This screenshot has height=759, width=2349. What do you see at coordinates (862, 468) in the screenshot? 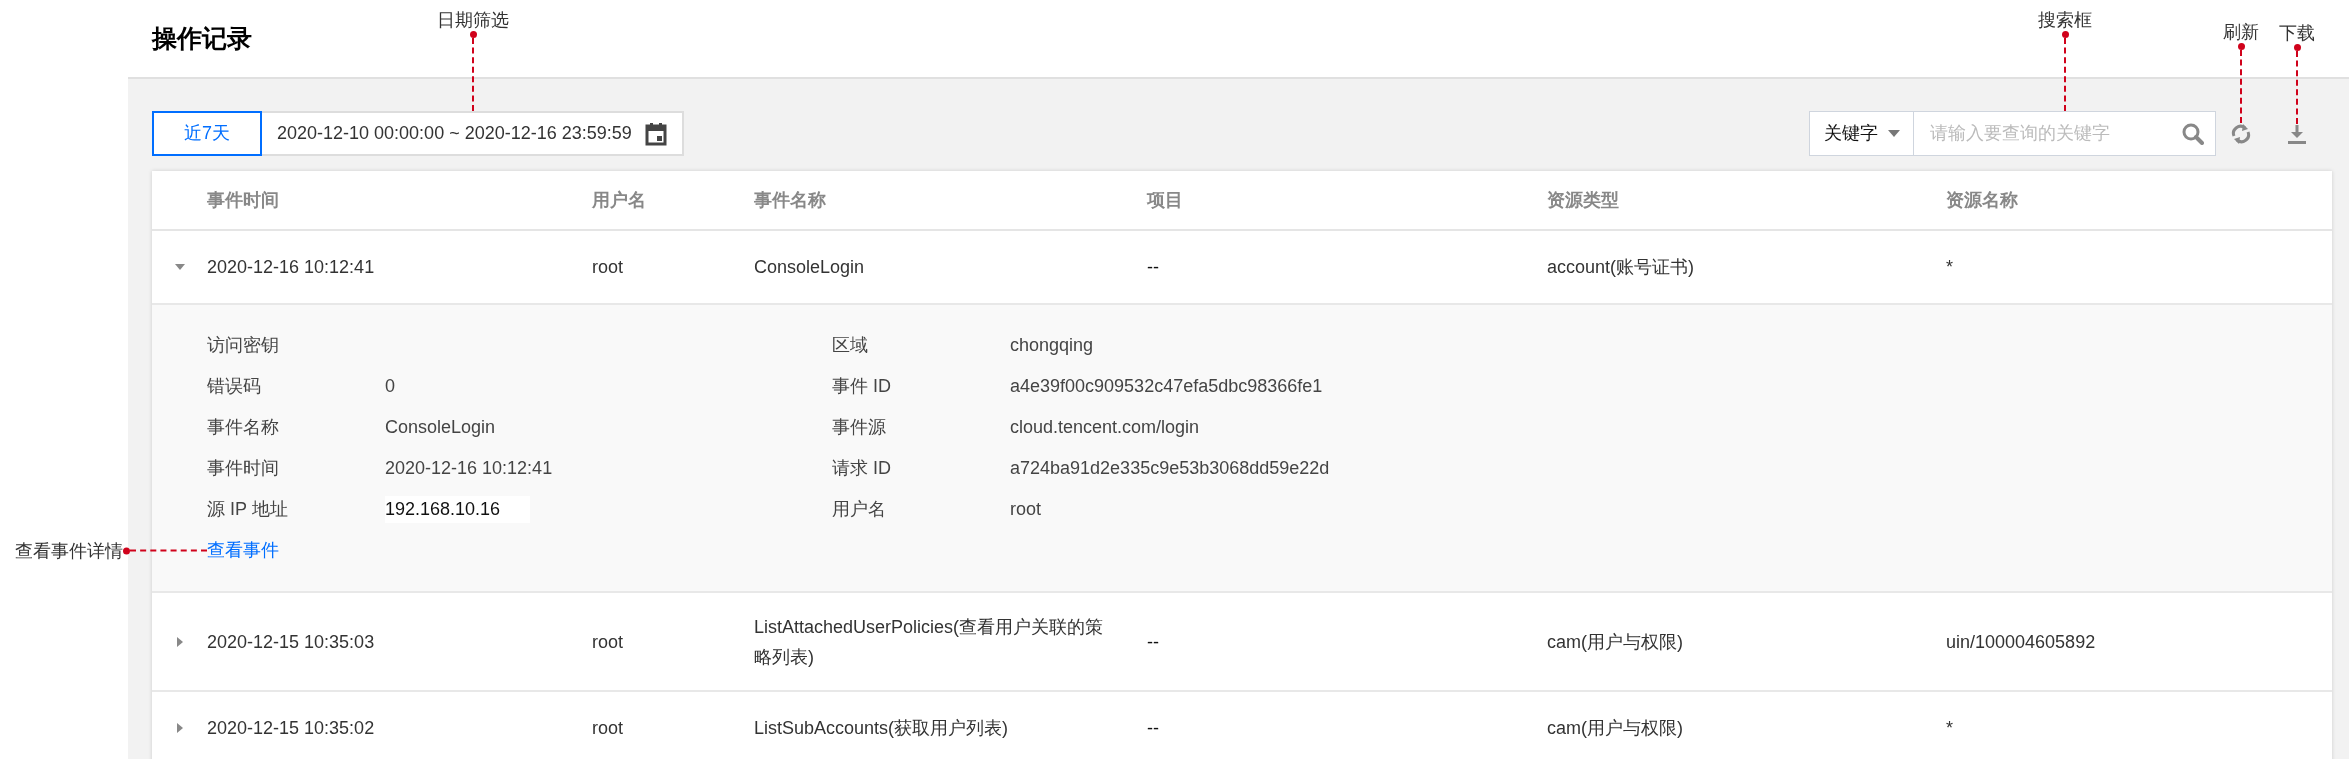
I see `detail-label: 请求 ID` at bounding box center [862, 468].